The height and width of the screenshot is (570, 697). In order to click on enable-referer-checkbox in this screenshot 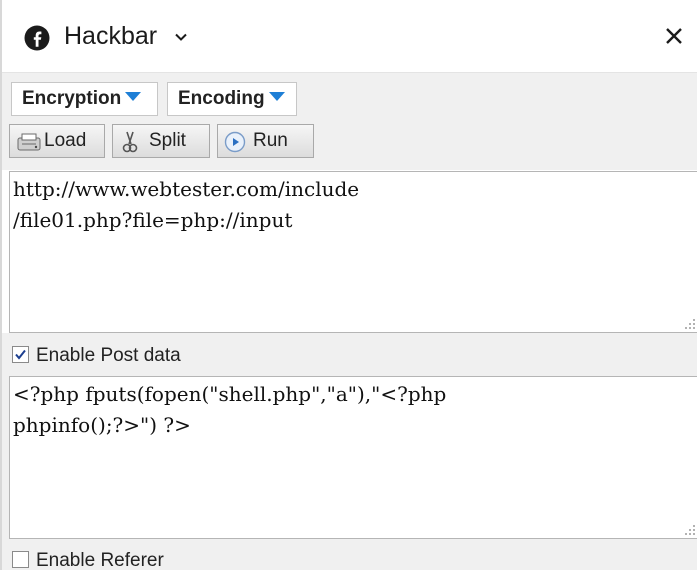, I will do `click(20, 559)`.